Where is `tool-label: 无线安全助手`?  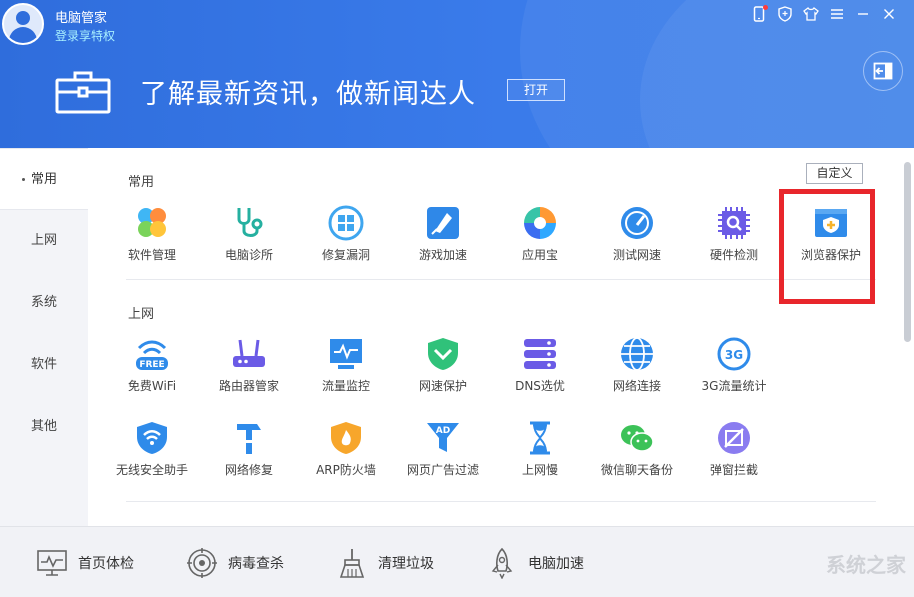 tool-label: 无线安全助手 is located at coordinates (151, 470).